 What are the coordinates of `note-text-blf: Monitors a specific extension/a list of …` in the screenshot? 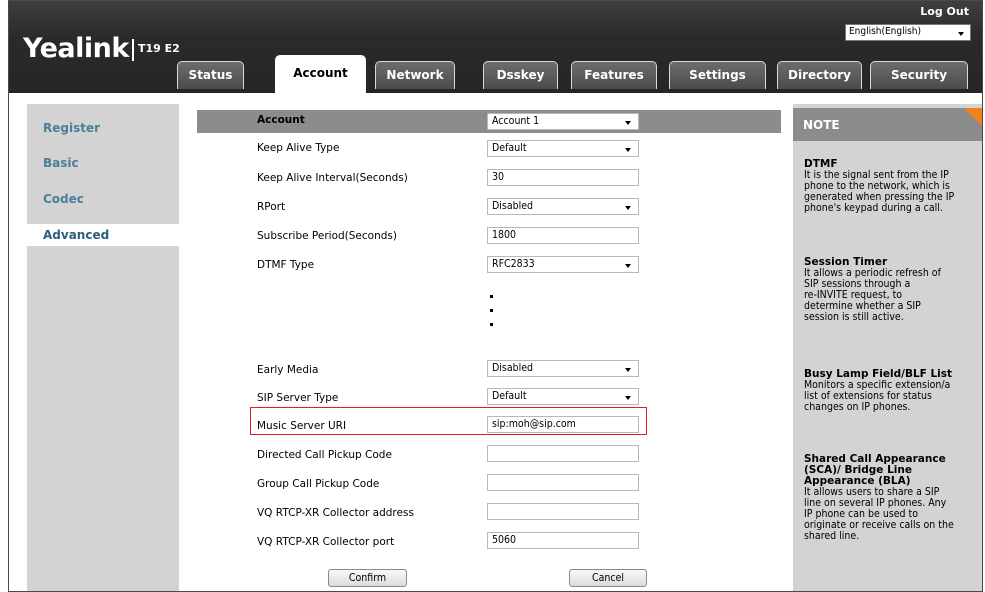 It's located at (892, 396).